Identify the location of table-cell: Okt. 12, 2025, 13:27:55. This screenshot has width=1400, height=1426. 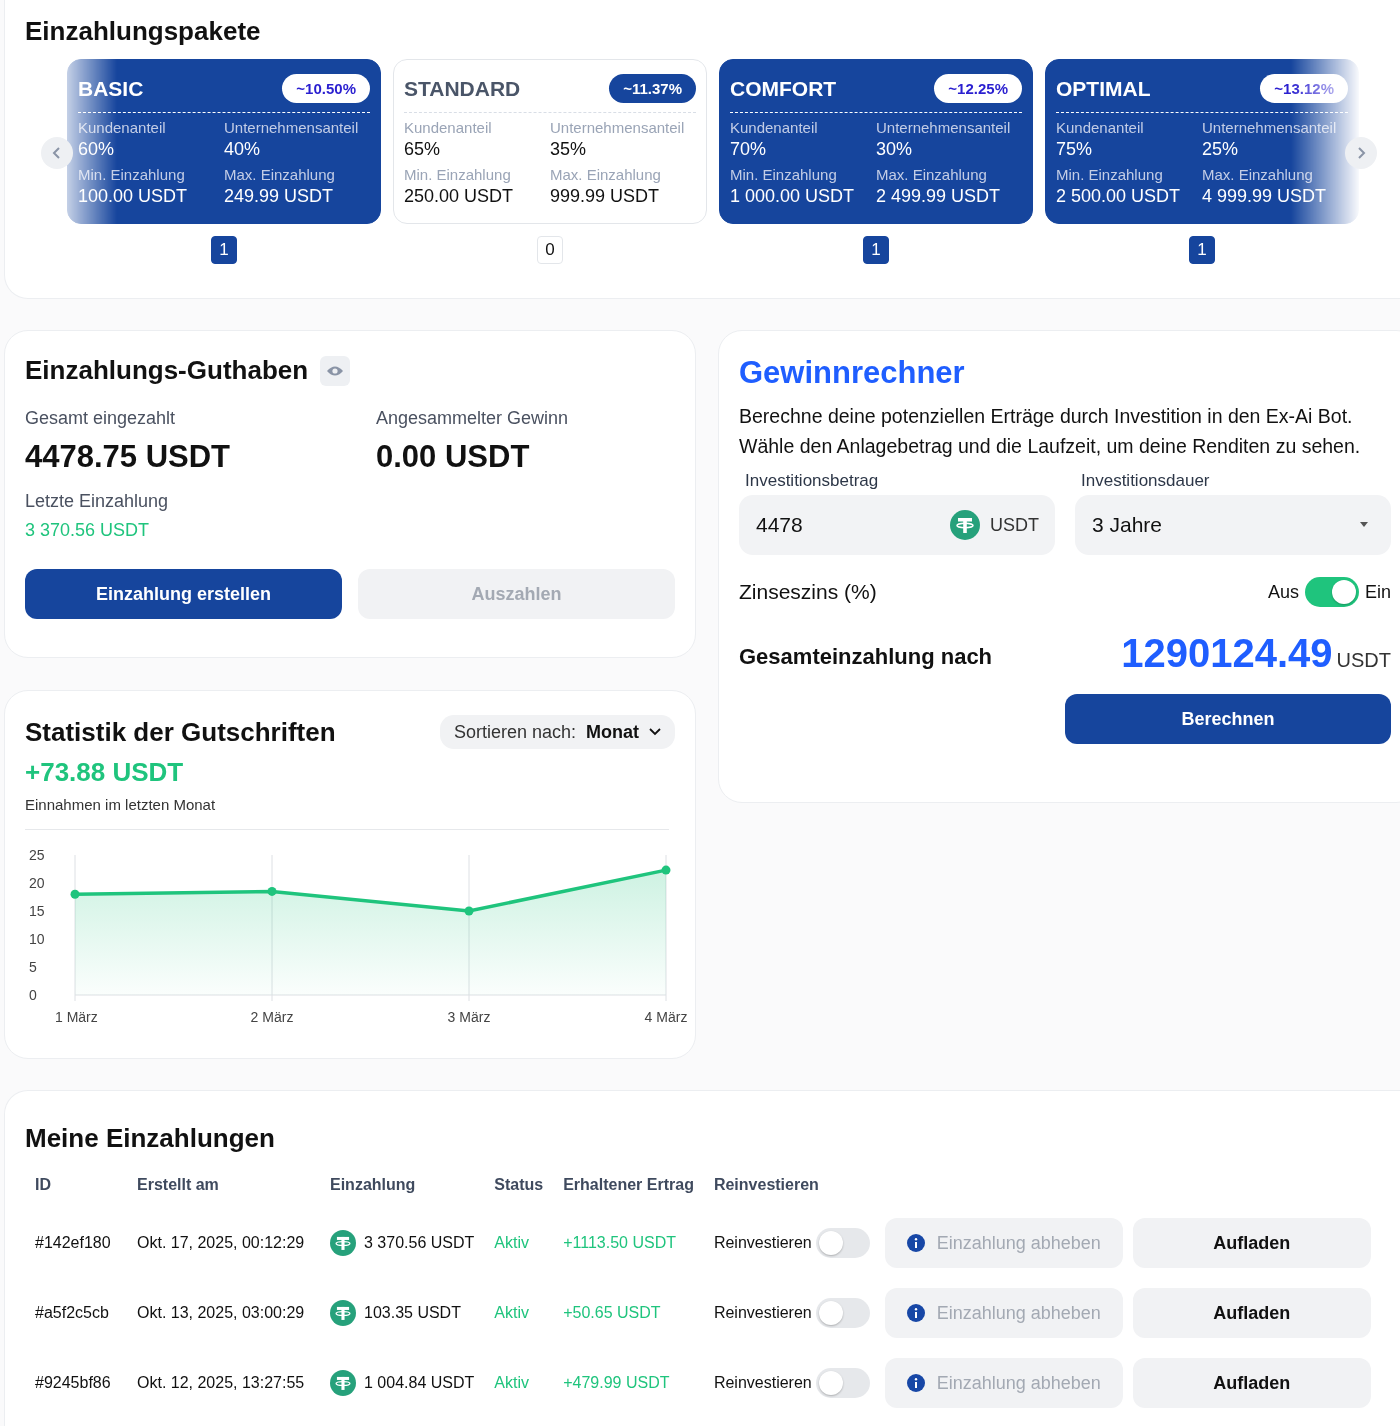
(221, 1382).